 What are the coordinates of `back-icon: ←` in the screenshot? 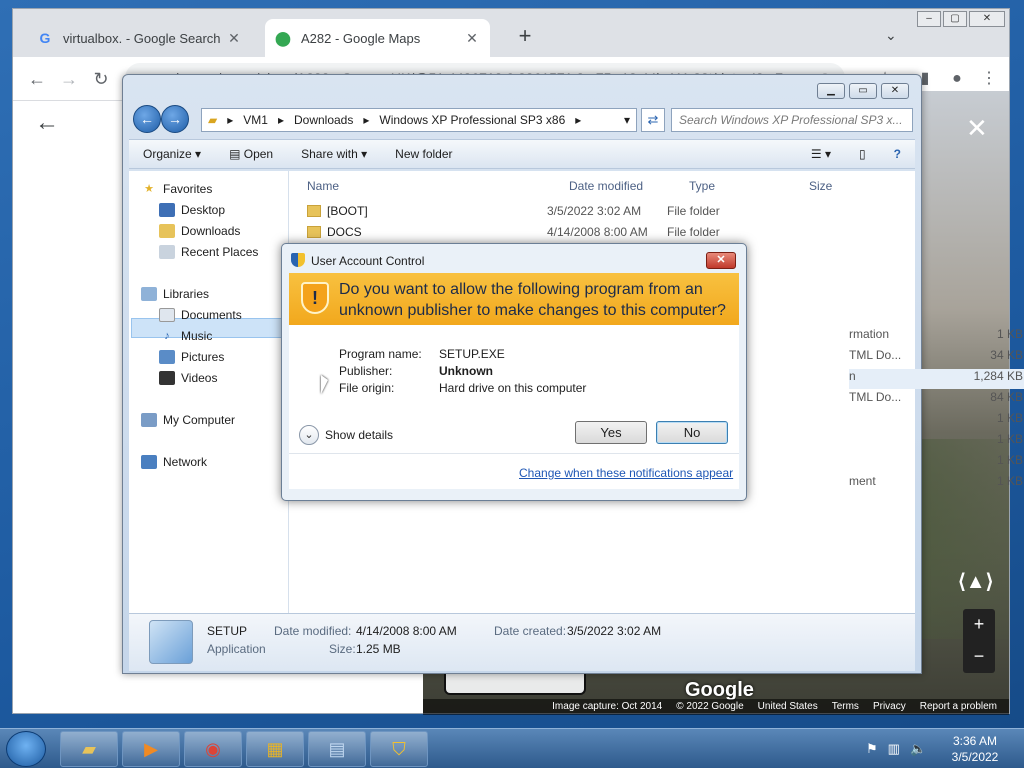 It's located at (37, 79).